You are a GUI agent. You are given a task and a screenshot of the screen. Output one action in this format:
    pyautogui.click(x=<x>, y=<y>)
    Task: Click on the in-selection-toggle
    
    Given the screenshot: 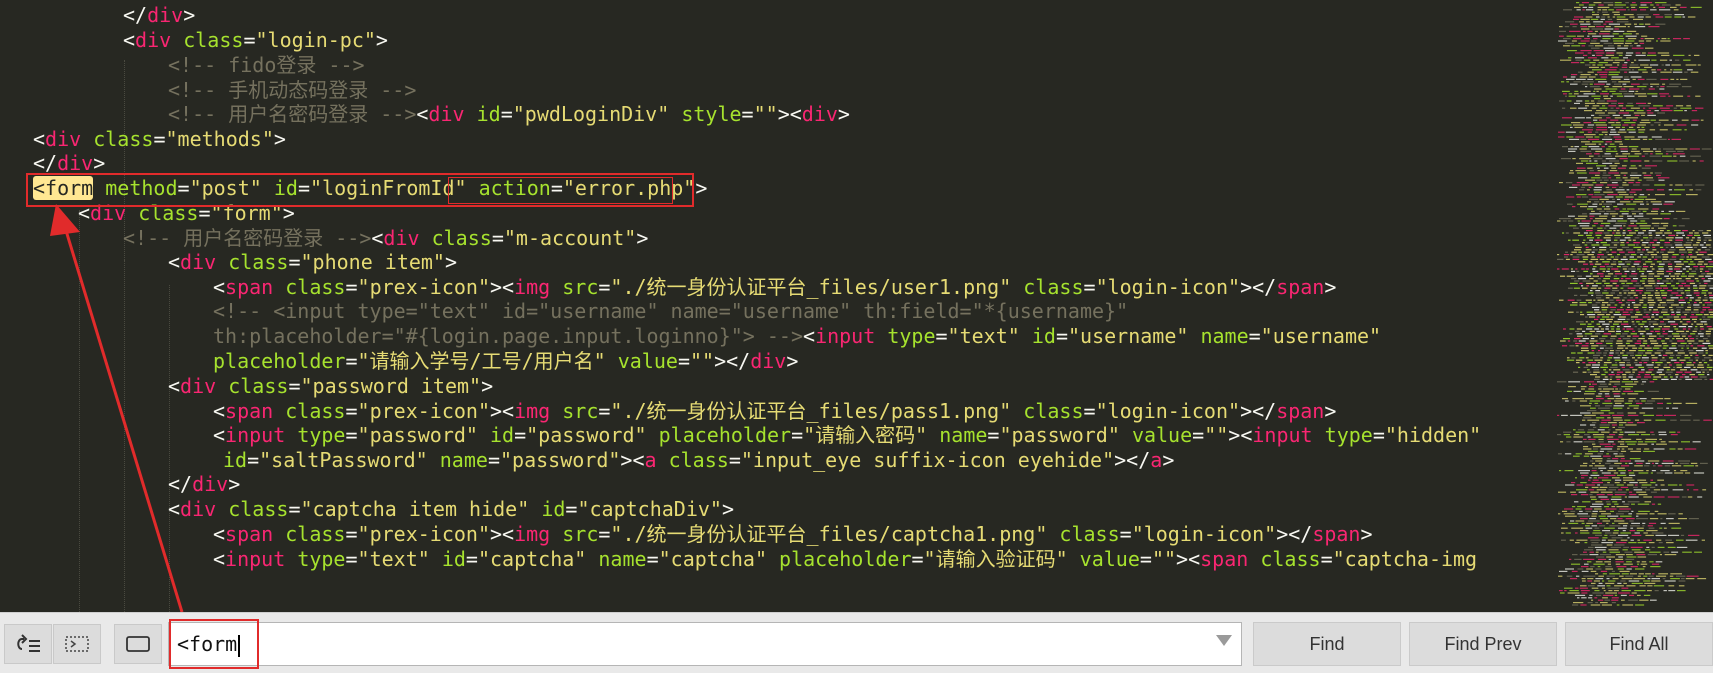 What is the action you would take?
    pyautogui.click(x=77, y=644)
    